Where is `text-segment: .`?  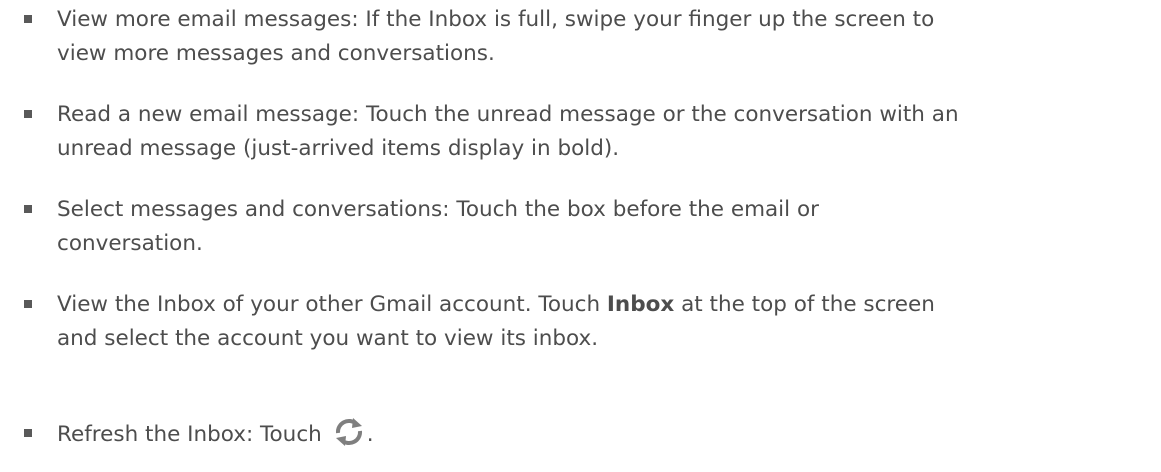
text-segment: . is located at coordinates (370, 434).